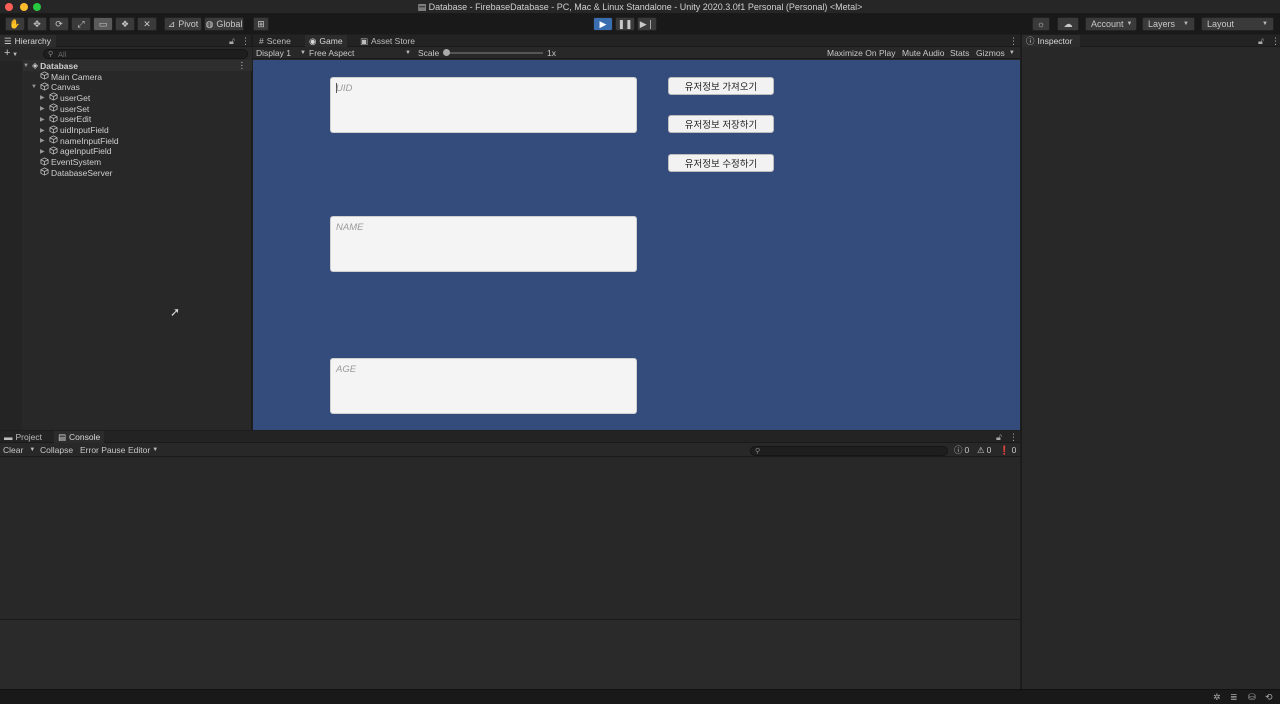 The height and width of the screenshot is (704, 1280). Describe the element at coordinates (65, 119) in the screenshot. I see `hierarchy-item: ▶ userEdit` at that location.